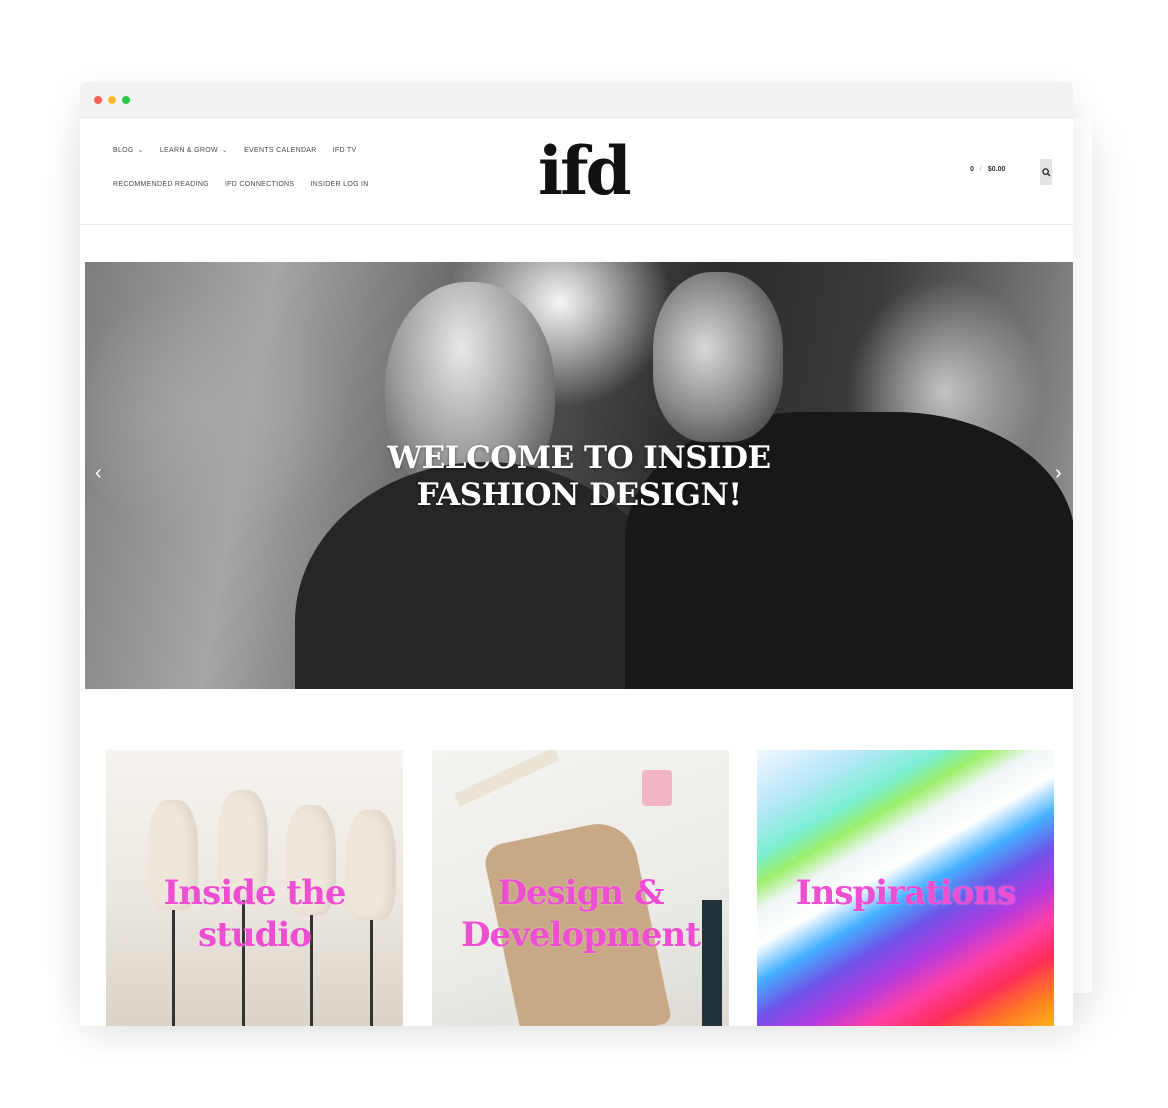 The image size is (1168, 1108). Describe the element at coordinates (580, 914) in the screenshot. I see `tile-title: Design & Development` at that location.